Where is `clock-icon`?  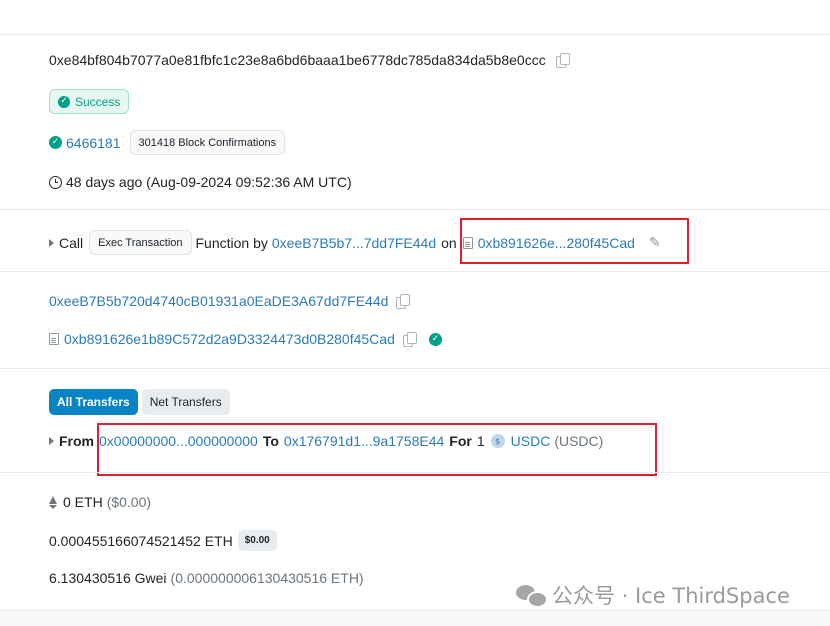 clock-icon is located at coordinates (55, 182).